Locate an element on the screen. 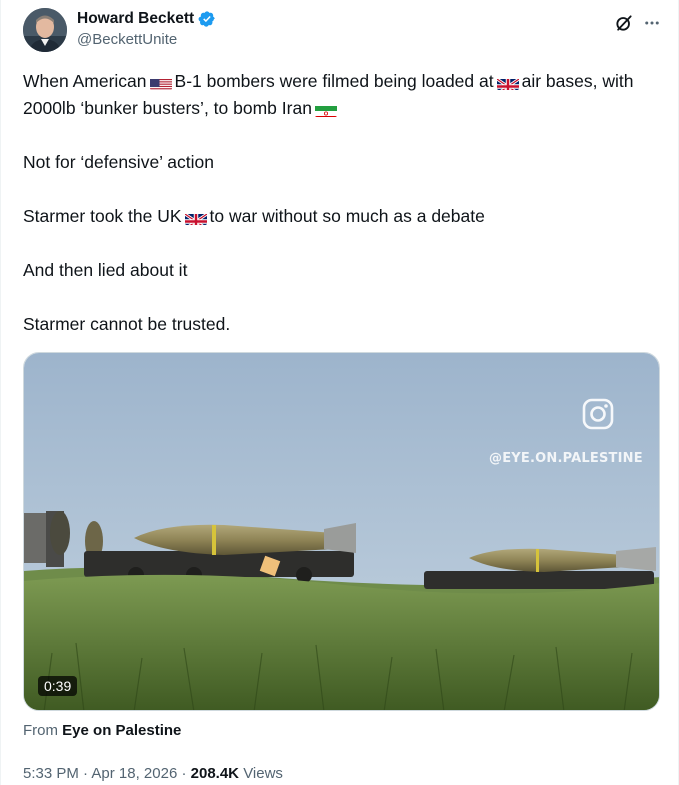 Image resolution: width=679 pixels, height=785 pixels. tweet-text-segment: to war without so much as a debate is located at coordinates (347, 216).